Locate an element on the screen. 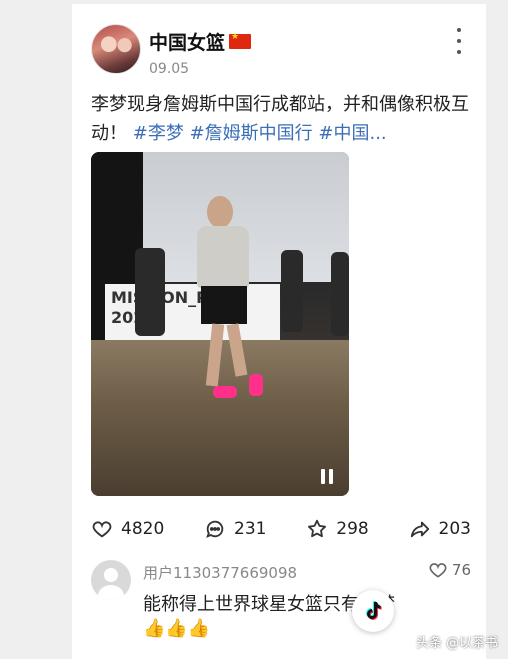  watermark: 头条 @以茶书 is located at coordinates (457, 643).